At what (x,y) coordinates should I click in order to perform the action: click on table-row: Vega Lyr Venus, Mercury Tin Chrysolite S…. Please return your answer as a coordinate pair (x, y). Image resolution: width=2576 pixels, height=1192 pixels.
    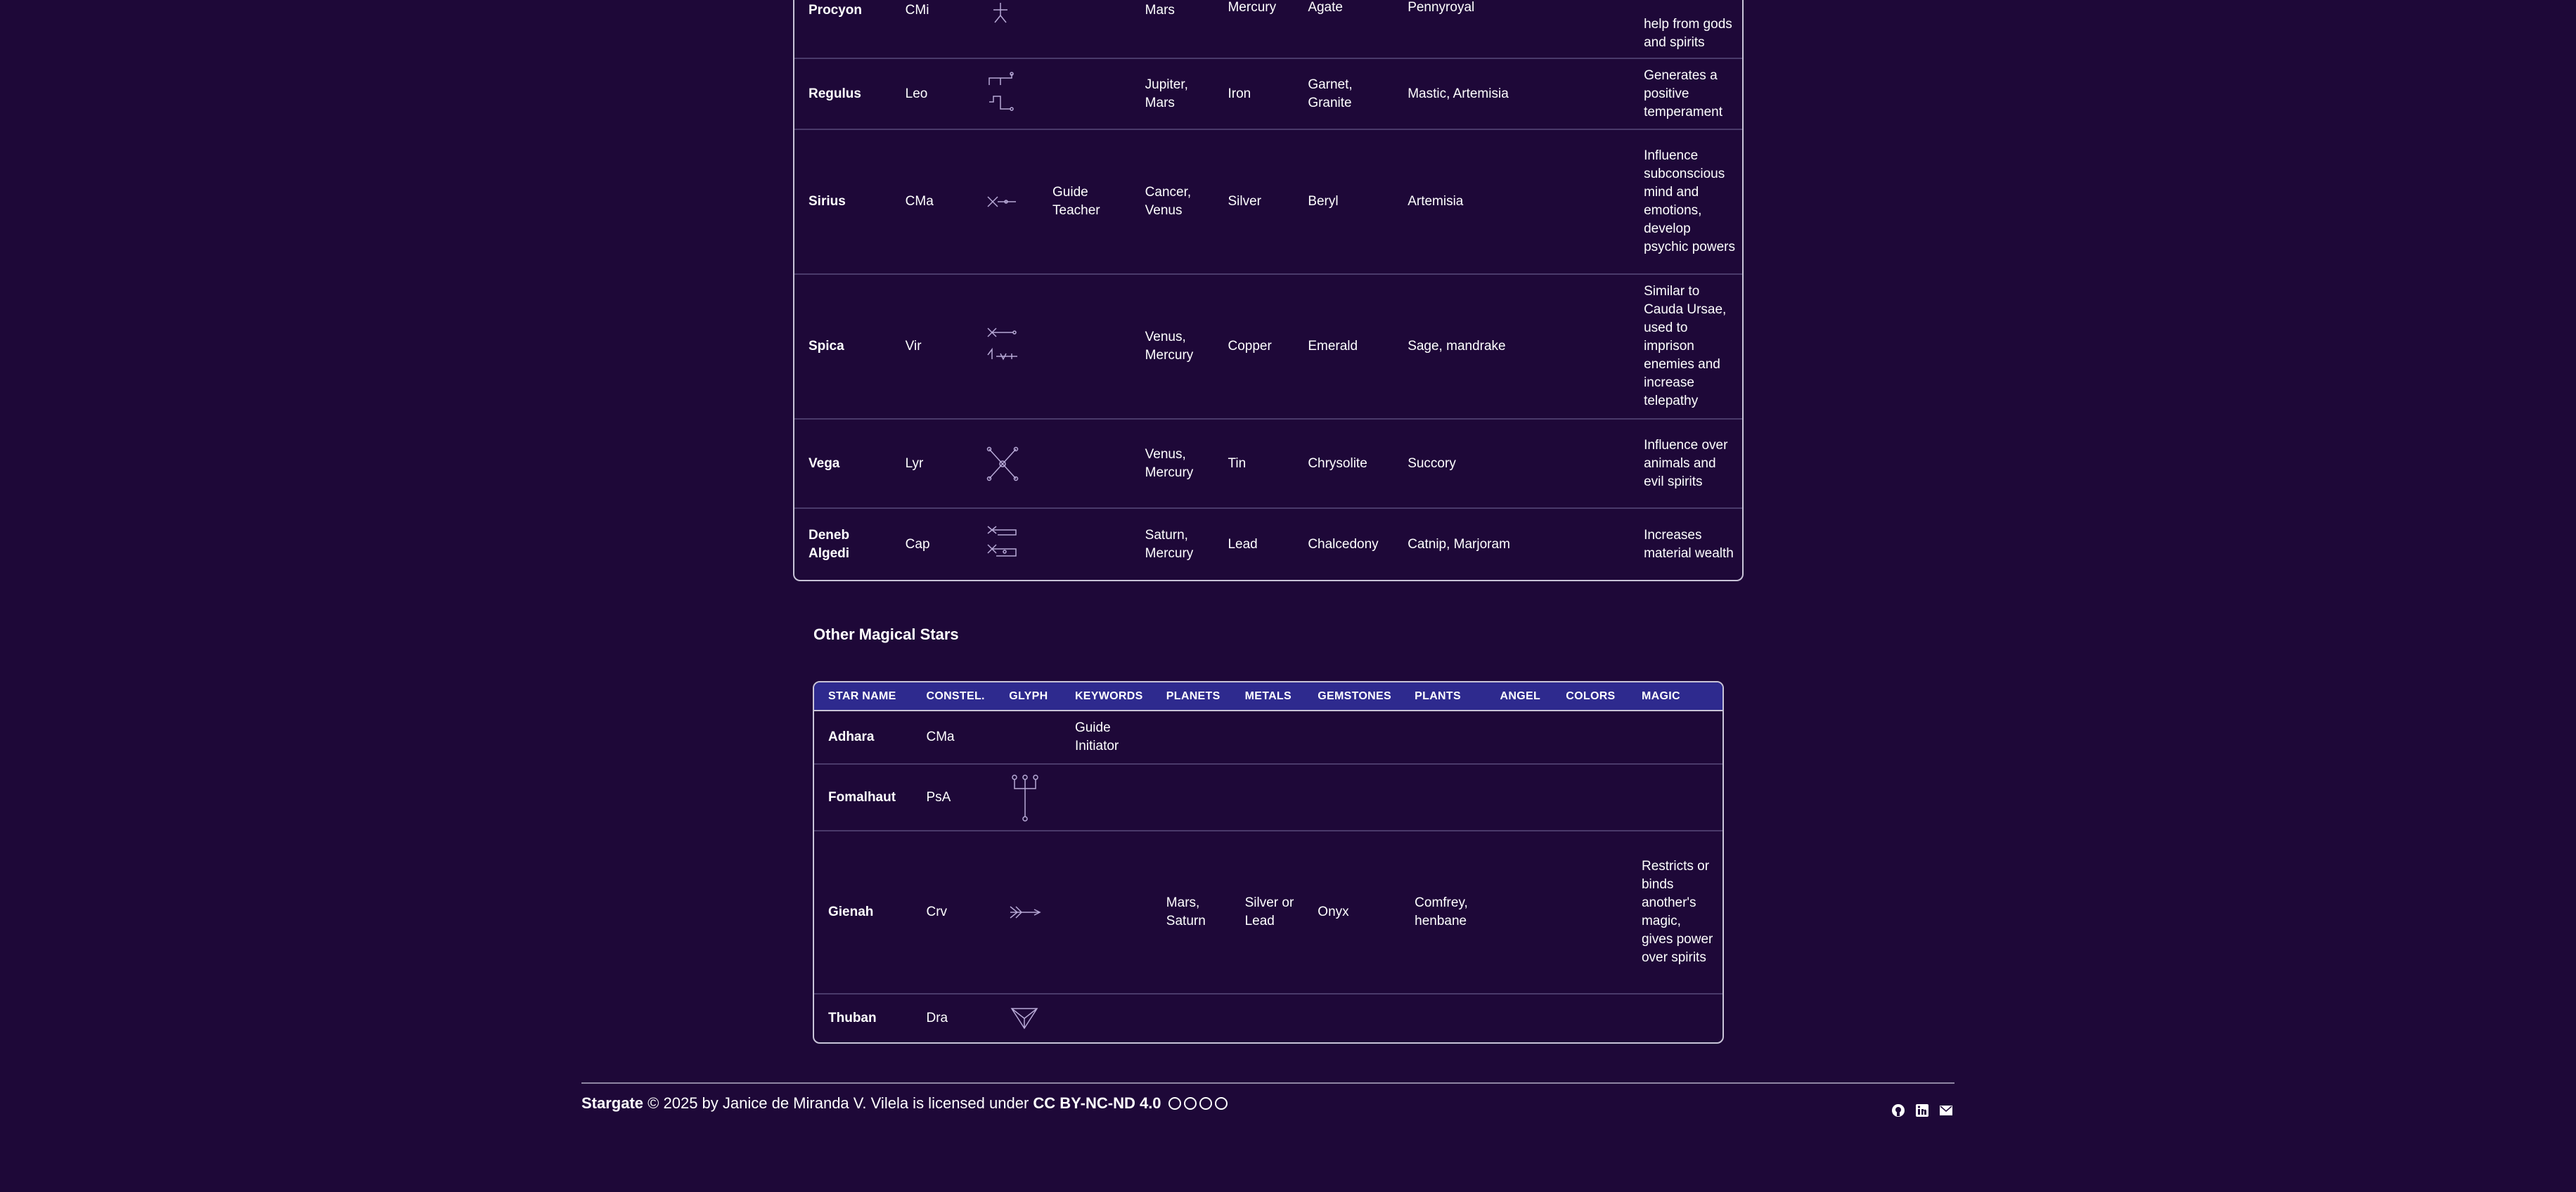
    Looking at the image, I should click on (1268, 464).